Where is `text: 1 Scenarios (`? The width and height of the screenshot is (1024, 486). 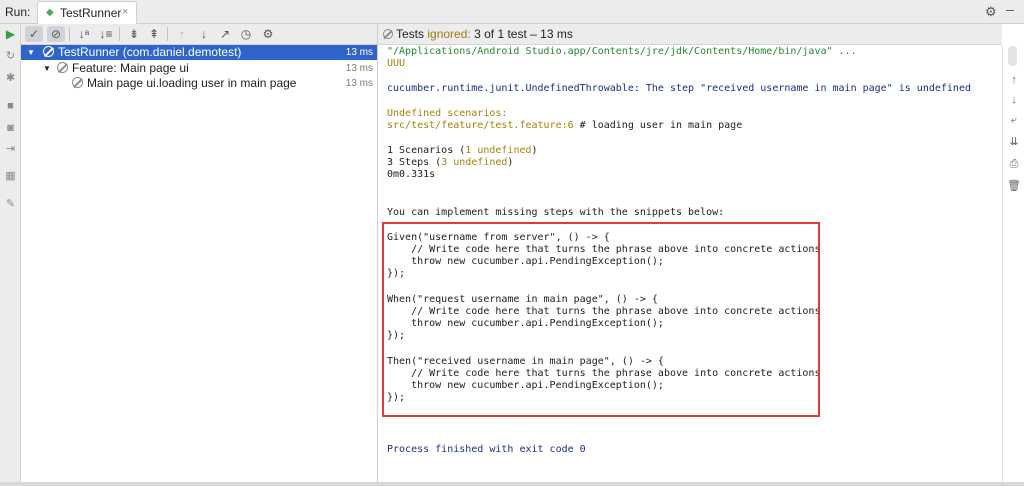
text: 1 Scenarios ( is located at coordinates (426, 150).